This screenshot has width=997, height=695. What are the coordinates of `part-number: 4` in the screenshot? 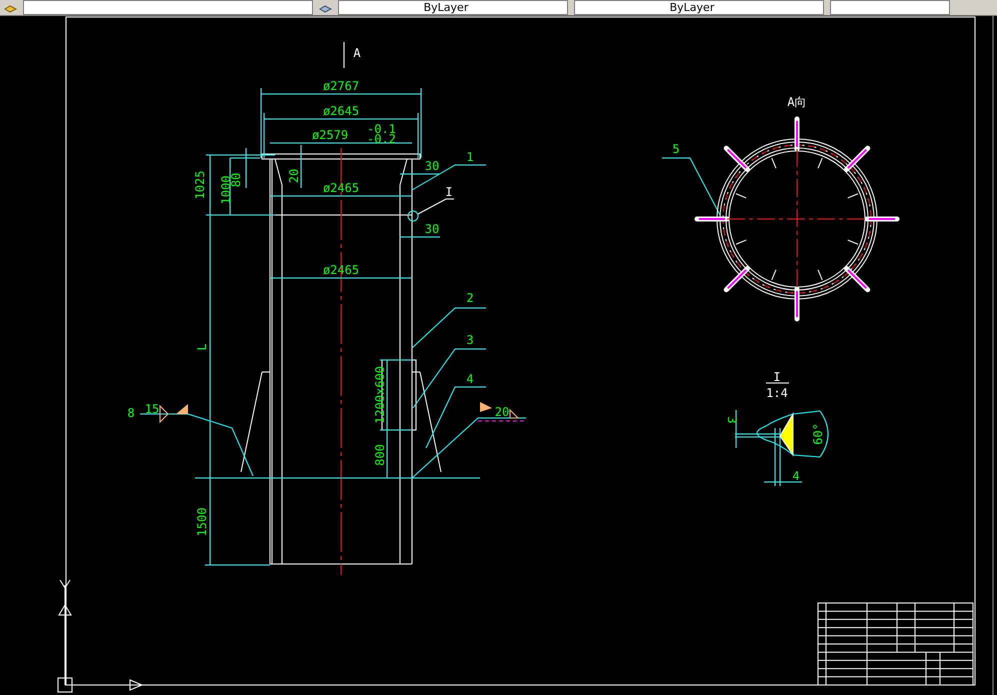 It's located at (470, 379).